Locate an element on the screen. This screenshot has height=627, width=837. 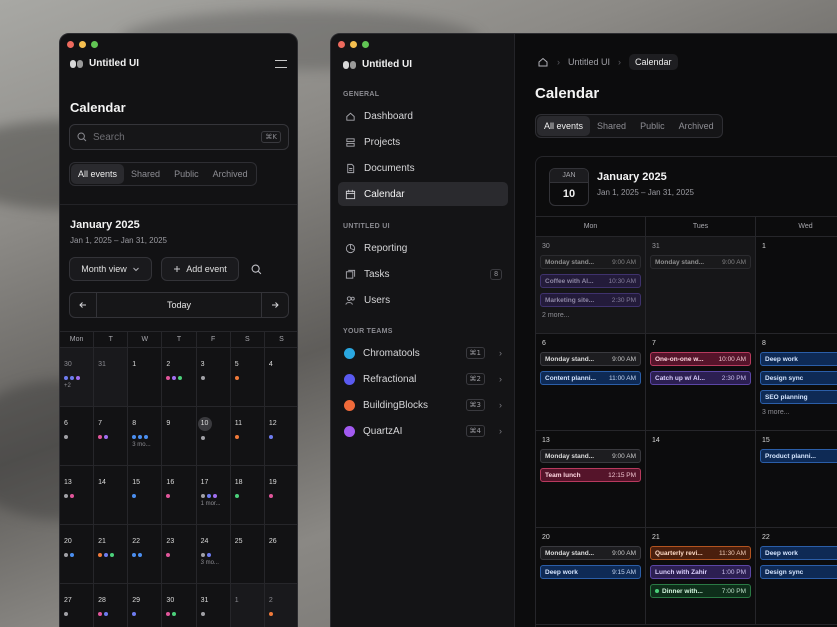
calendar-day-cell: 20 Monday stand... 9:00 AM Deep work 9:15 AM is located at coordinates (591, 576).